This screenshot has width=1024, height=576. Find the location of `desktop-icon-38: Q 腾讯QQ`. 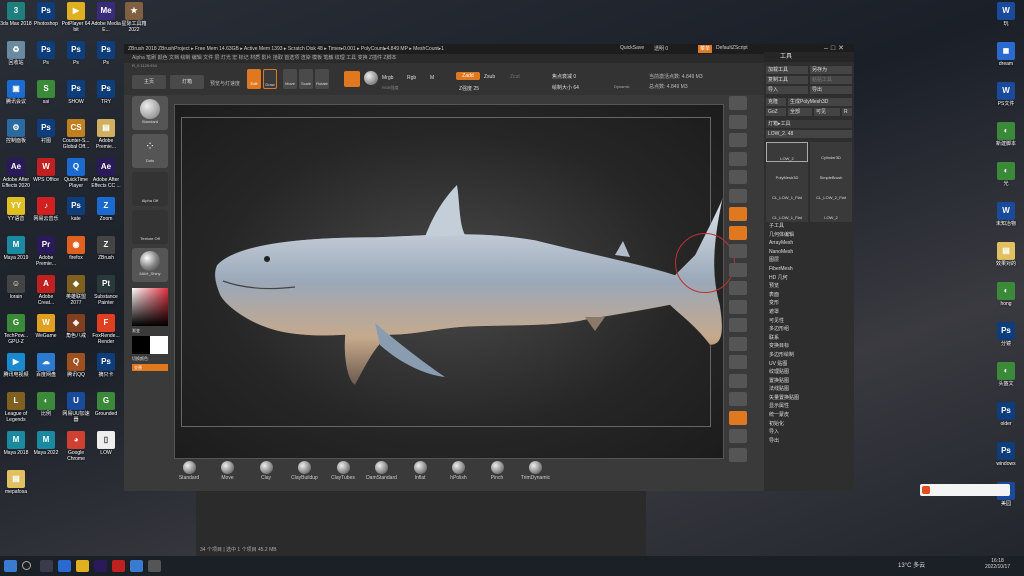

desktop-icon-38: Q 腾讯QQ is located at coordinates (76, 365).